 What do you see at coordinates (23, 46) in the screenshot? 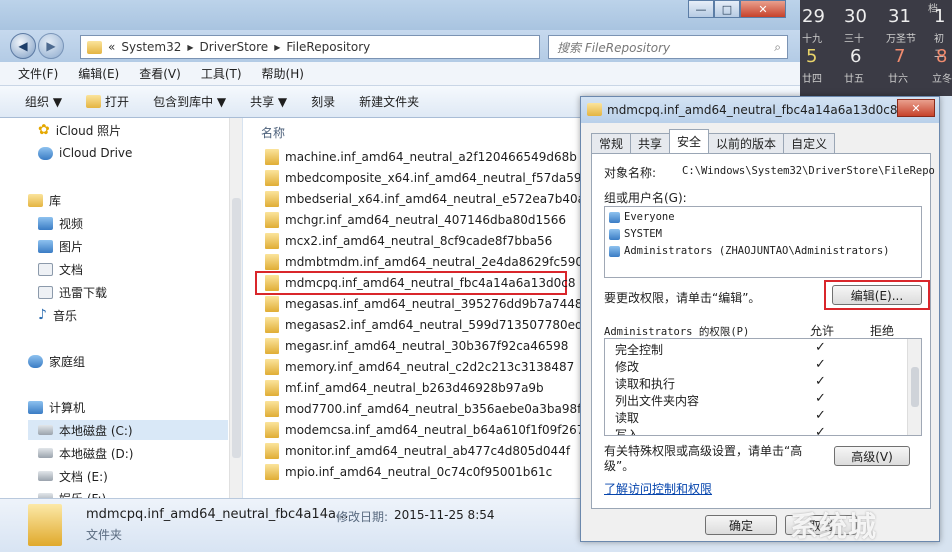
I see `back-button: ◀` at bounding box center [23, 46].